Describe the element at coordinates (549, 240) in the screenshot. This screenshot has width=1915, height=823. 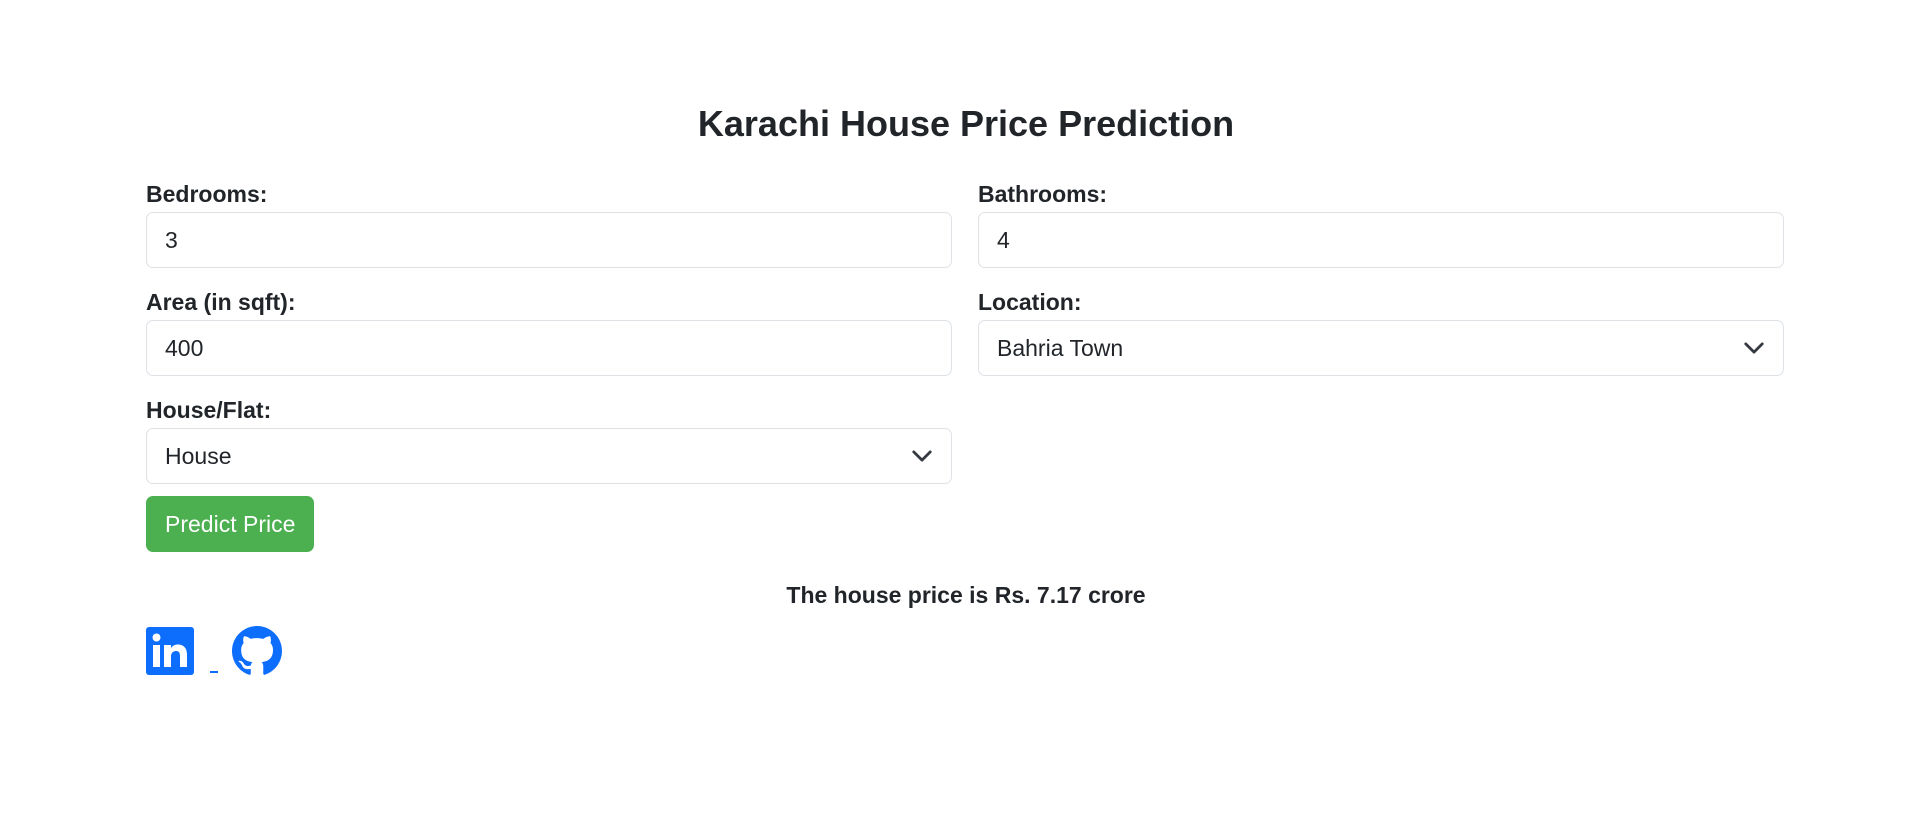
I see `bedrooms-input: 3` at that location.